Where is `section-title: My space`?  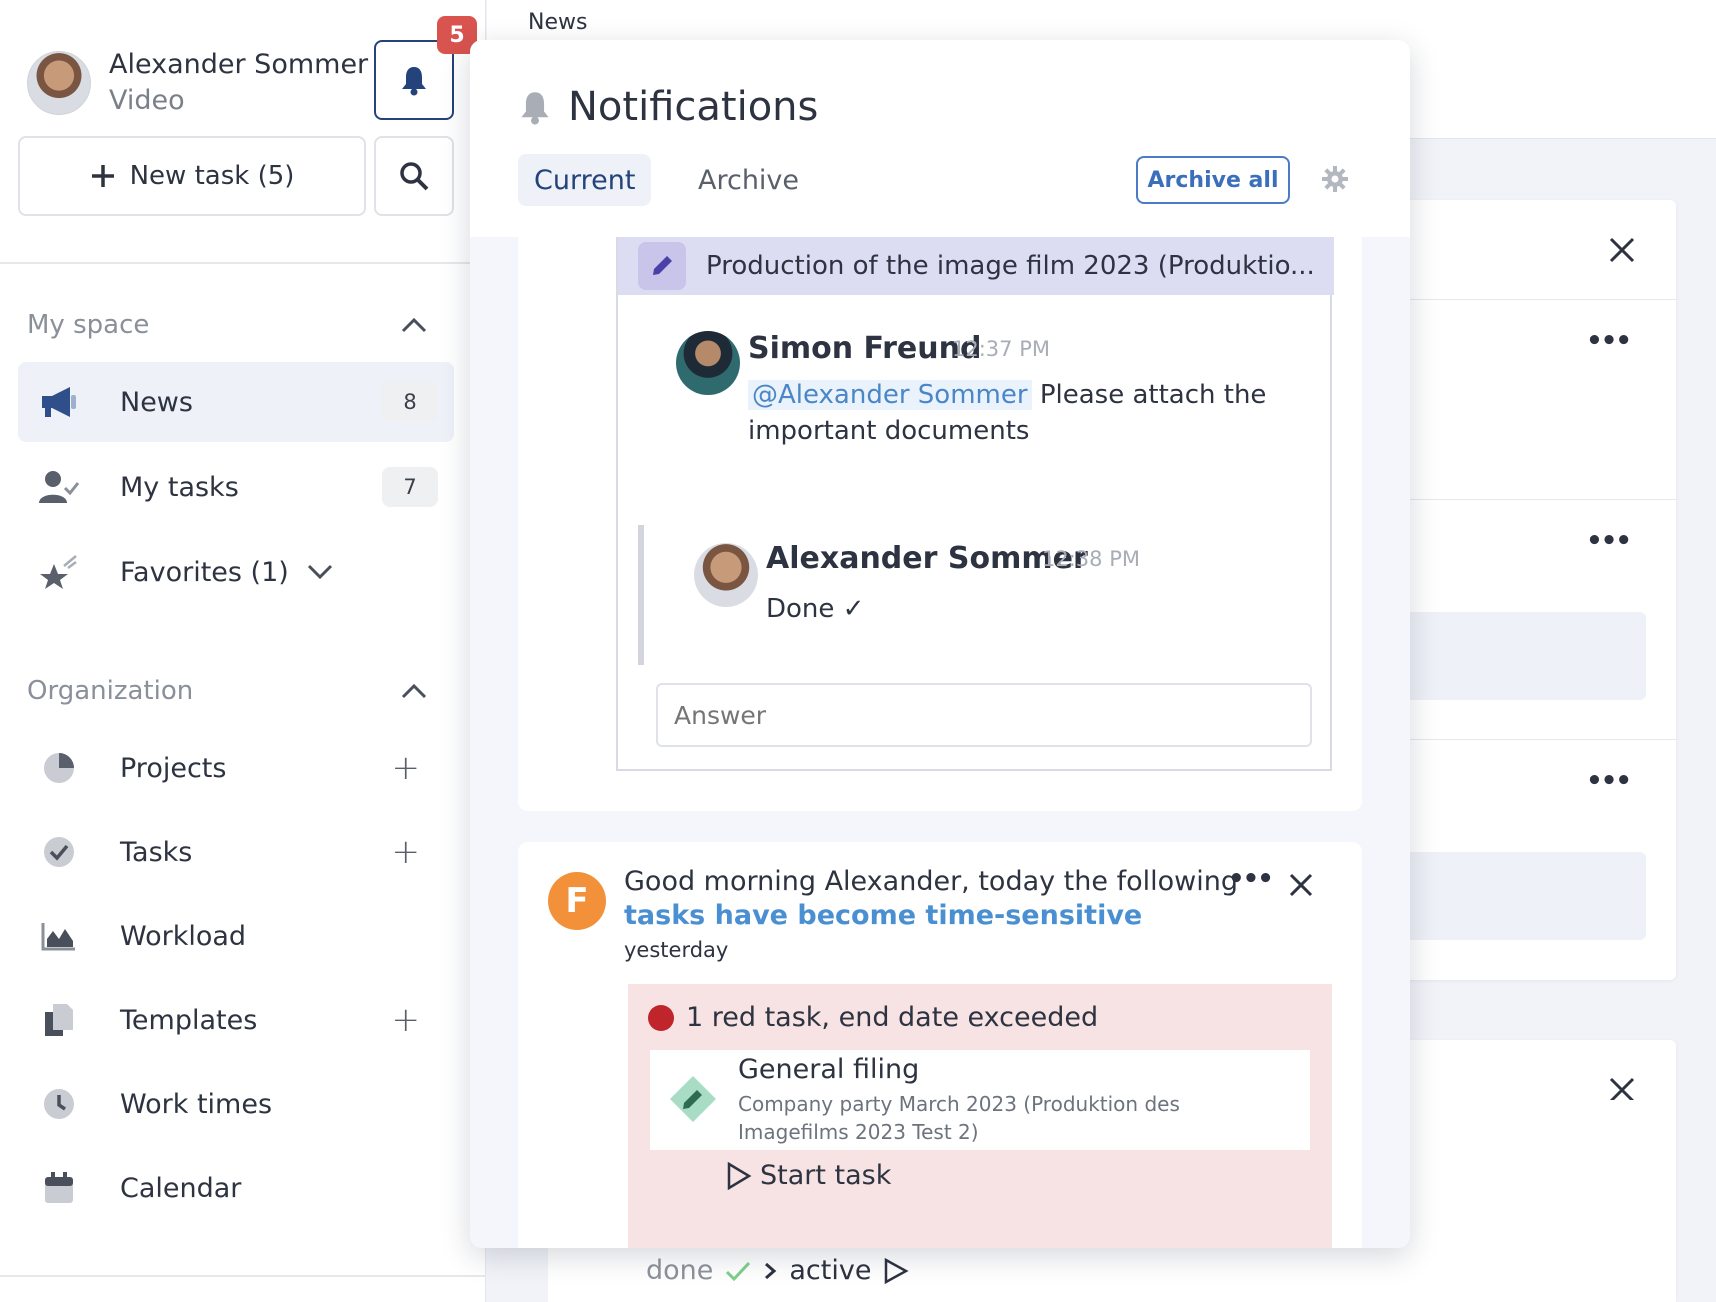
section-title: My space is located at coordinates (88, 325).